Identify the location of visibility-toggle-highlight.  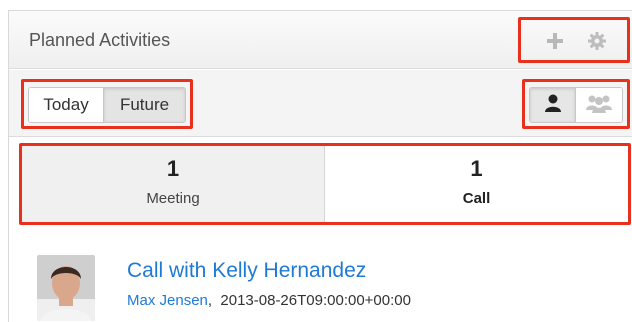
(576, 104).